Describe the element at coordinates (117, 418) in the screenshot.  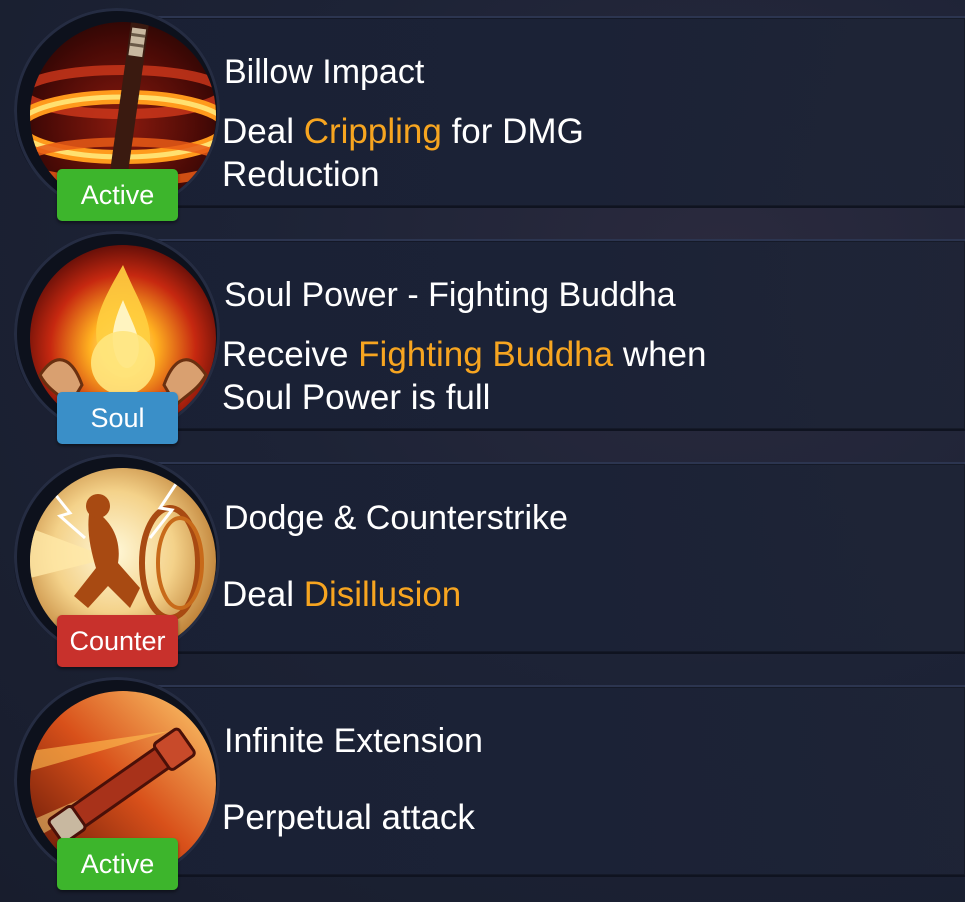
I see `skill-type-badge: Soul` at that location.